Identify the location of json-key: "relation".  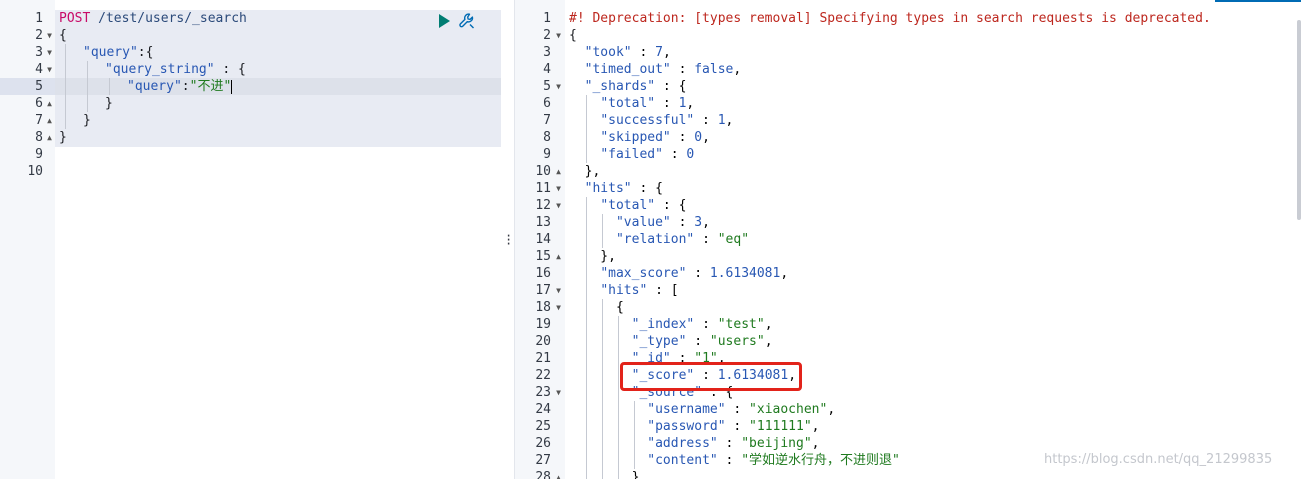
(655, 239).